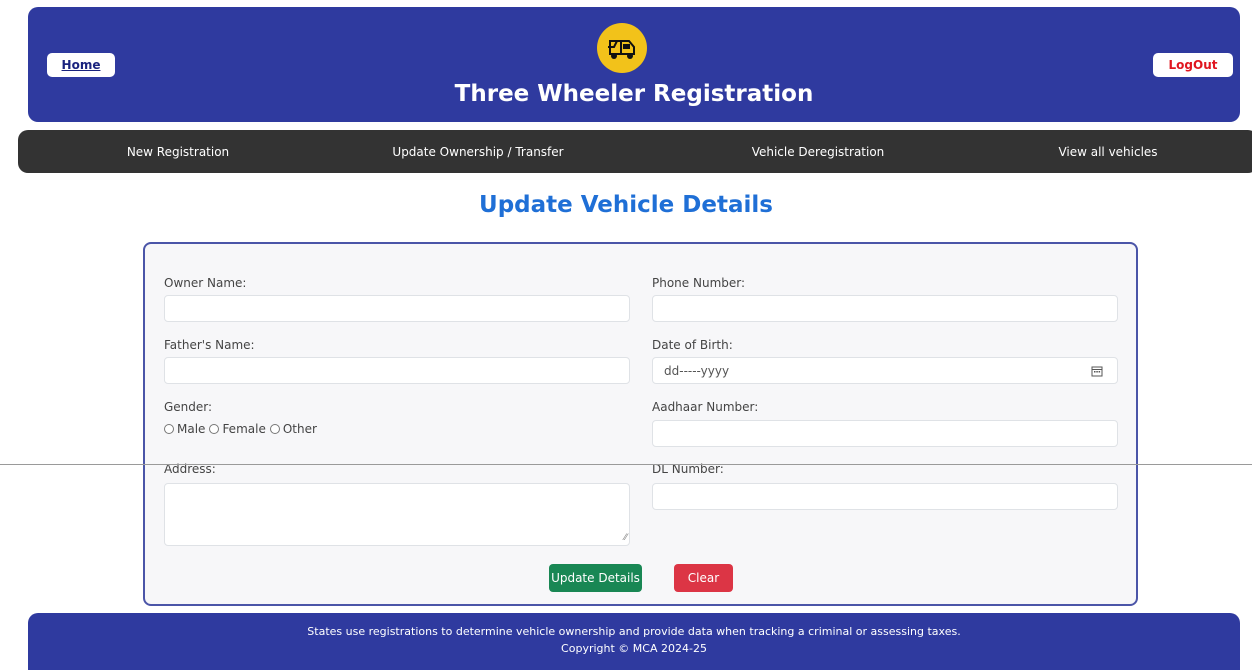 This screenshot has height=670, width=1252. I want to click on gender-option-label: Female, so click(244, 429).